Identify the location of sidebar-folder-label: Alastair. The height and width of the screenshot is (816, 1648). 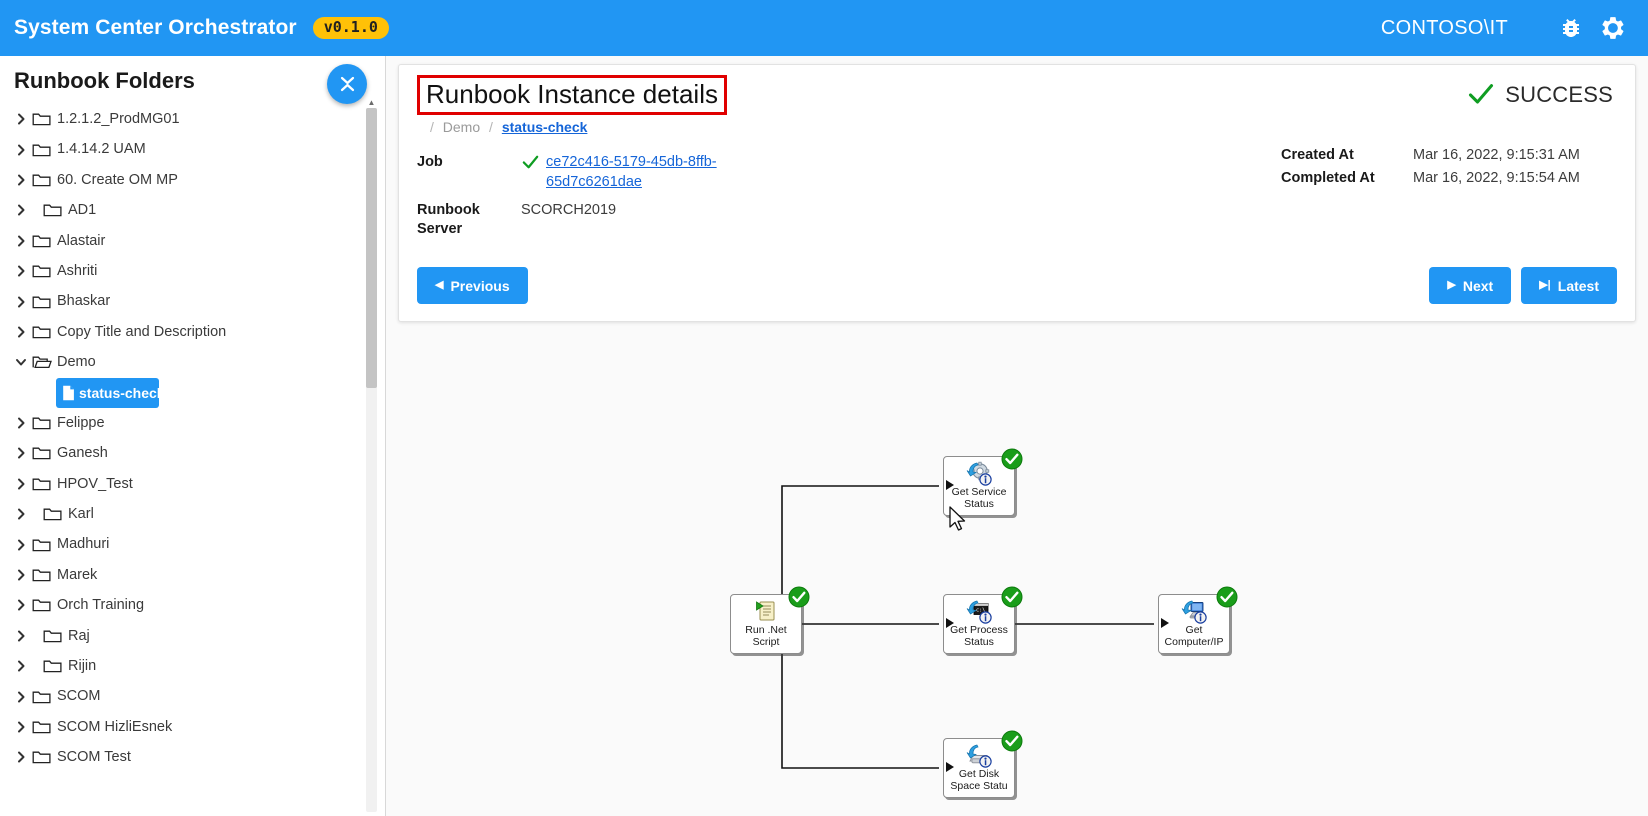
(81, 240).